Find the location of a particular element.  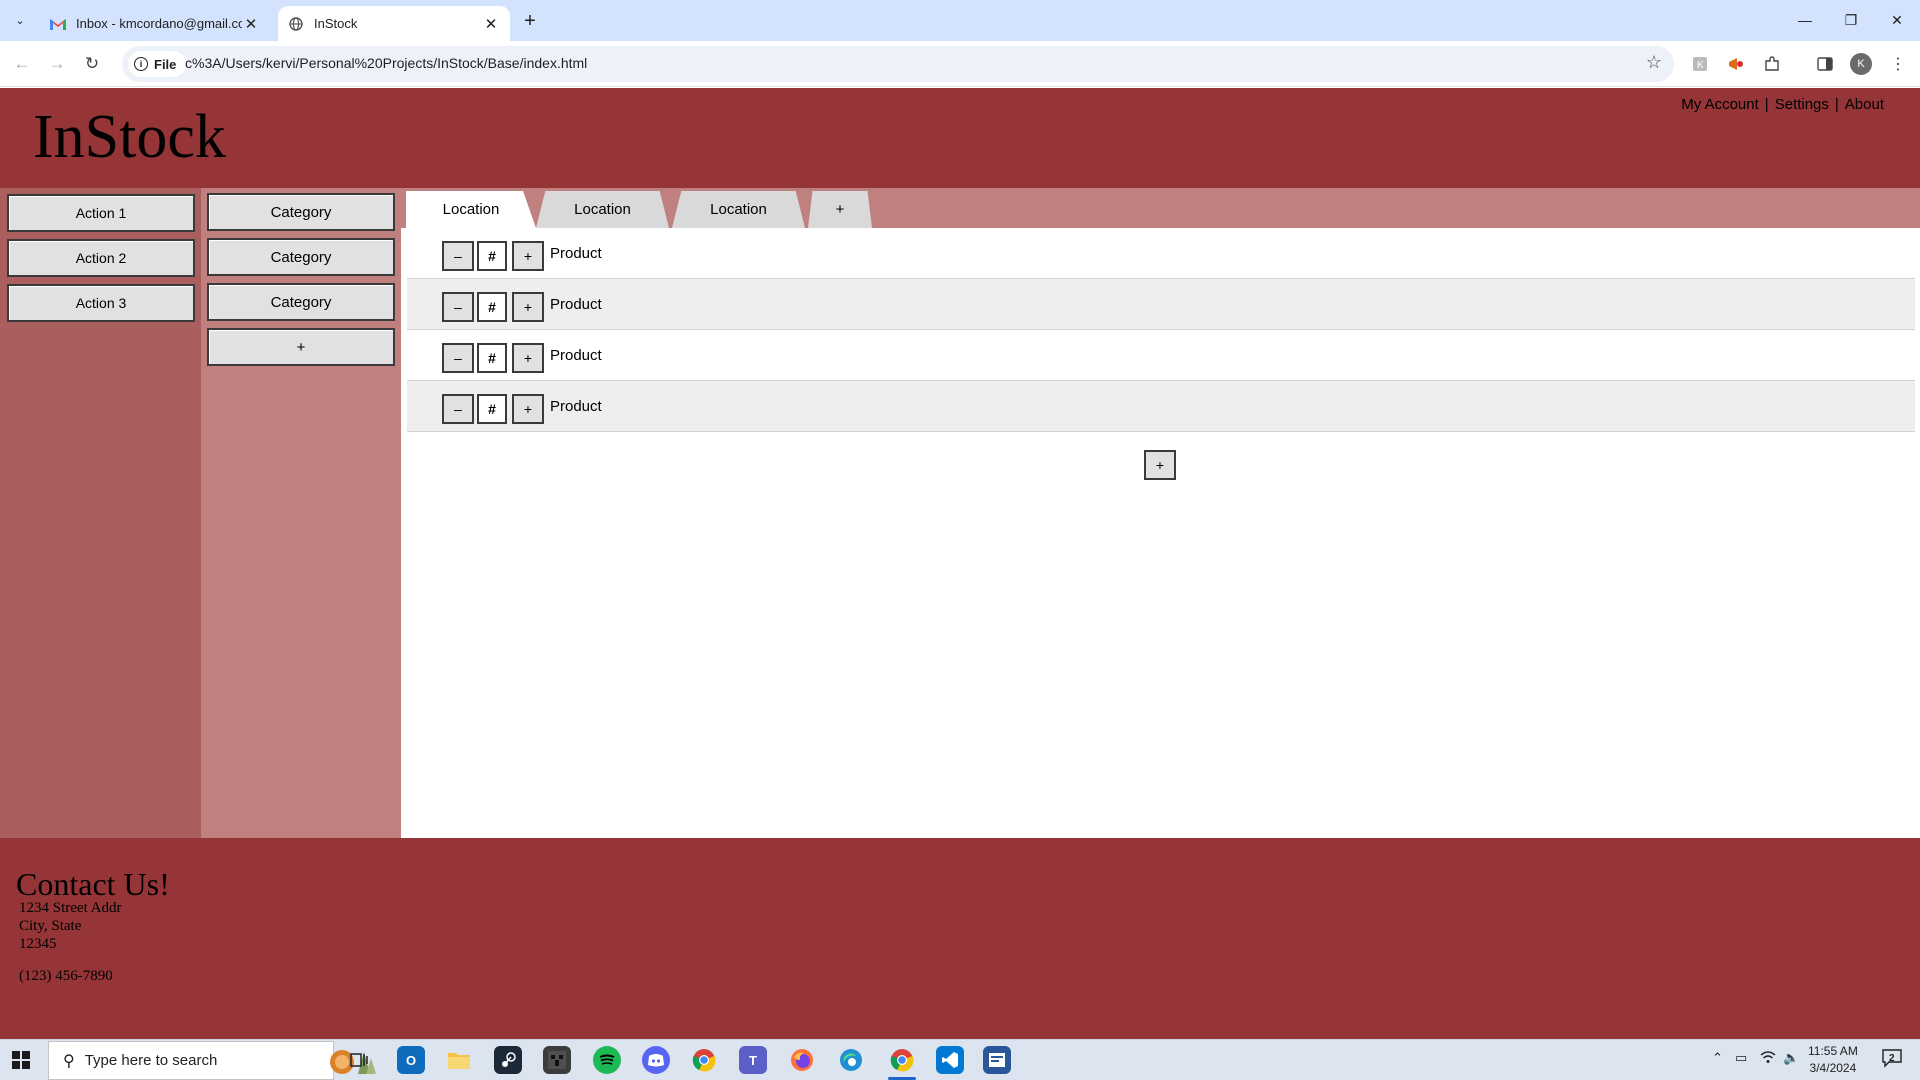

taskbar-search-input: ⚲ Type here to search is located at coordinates (212, 1060).